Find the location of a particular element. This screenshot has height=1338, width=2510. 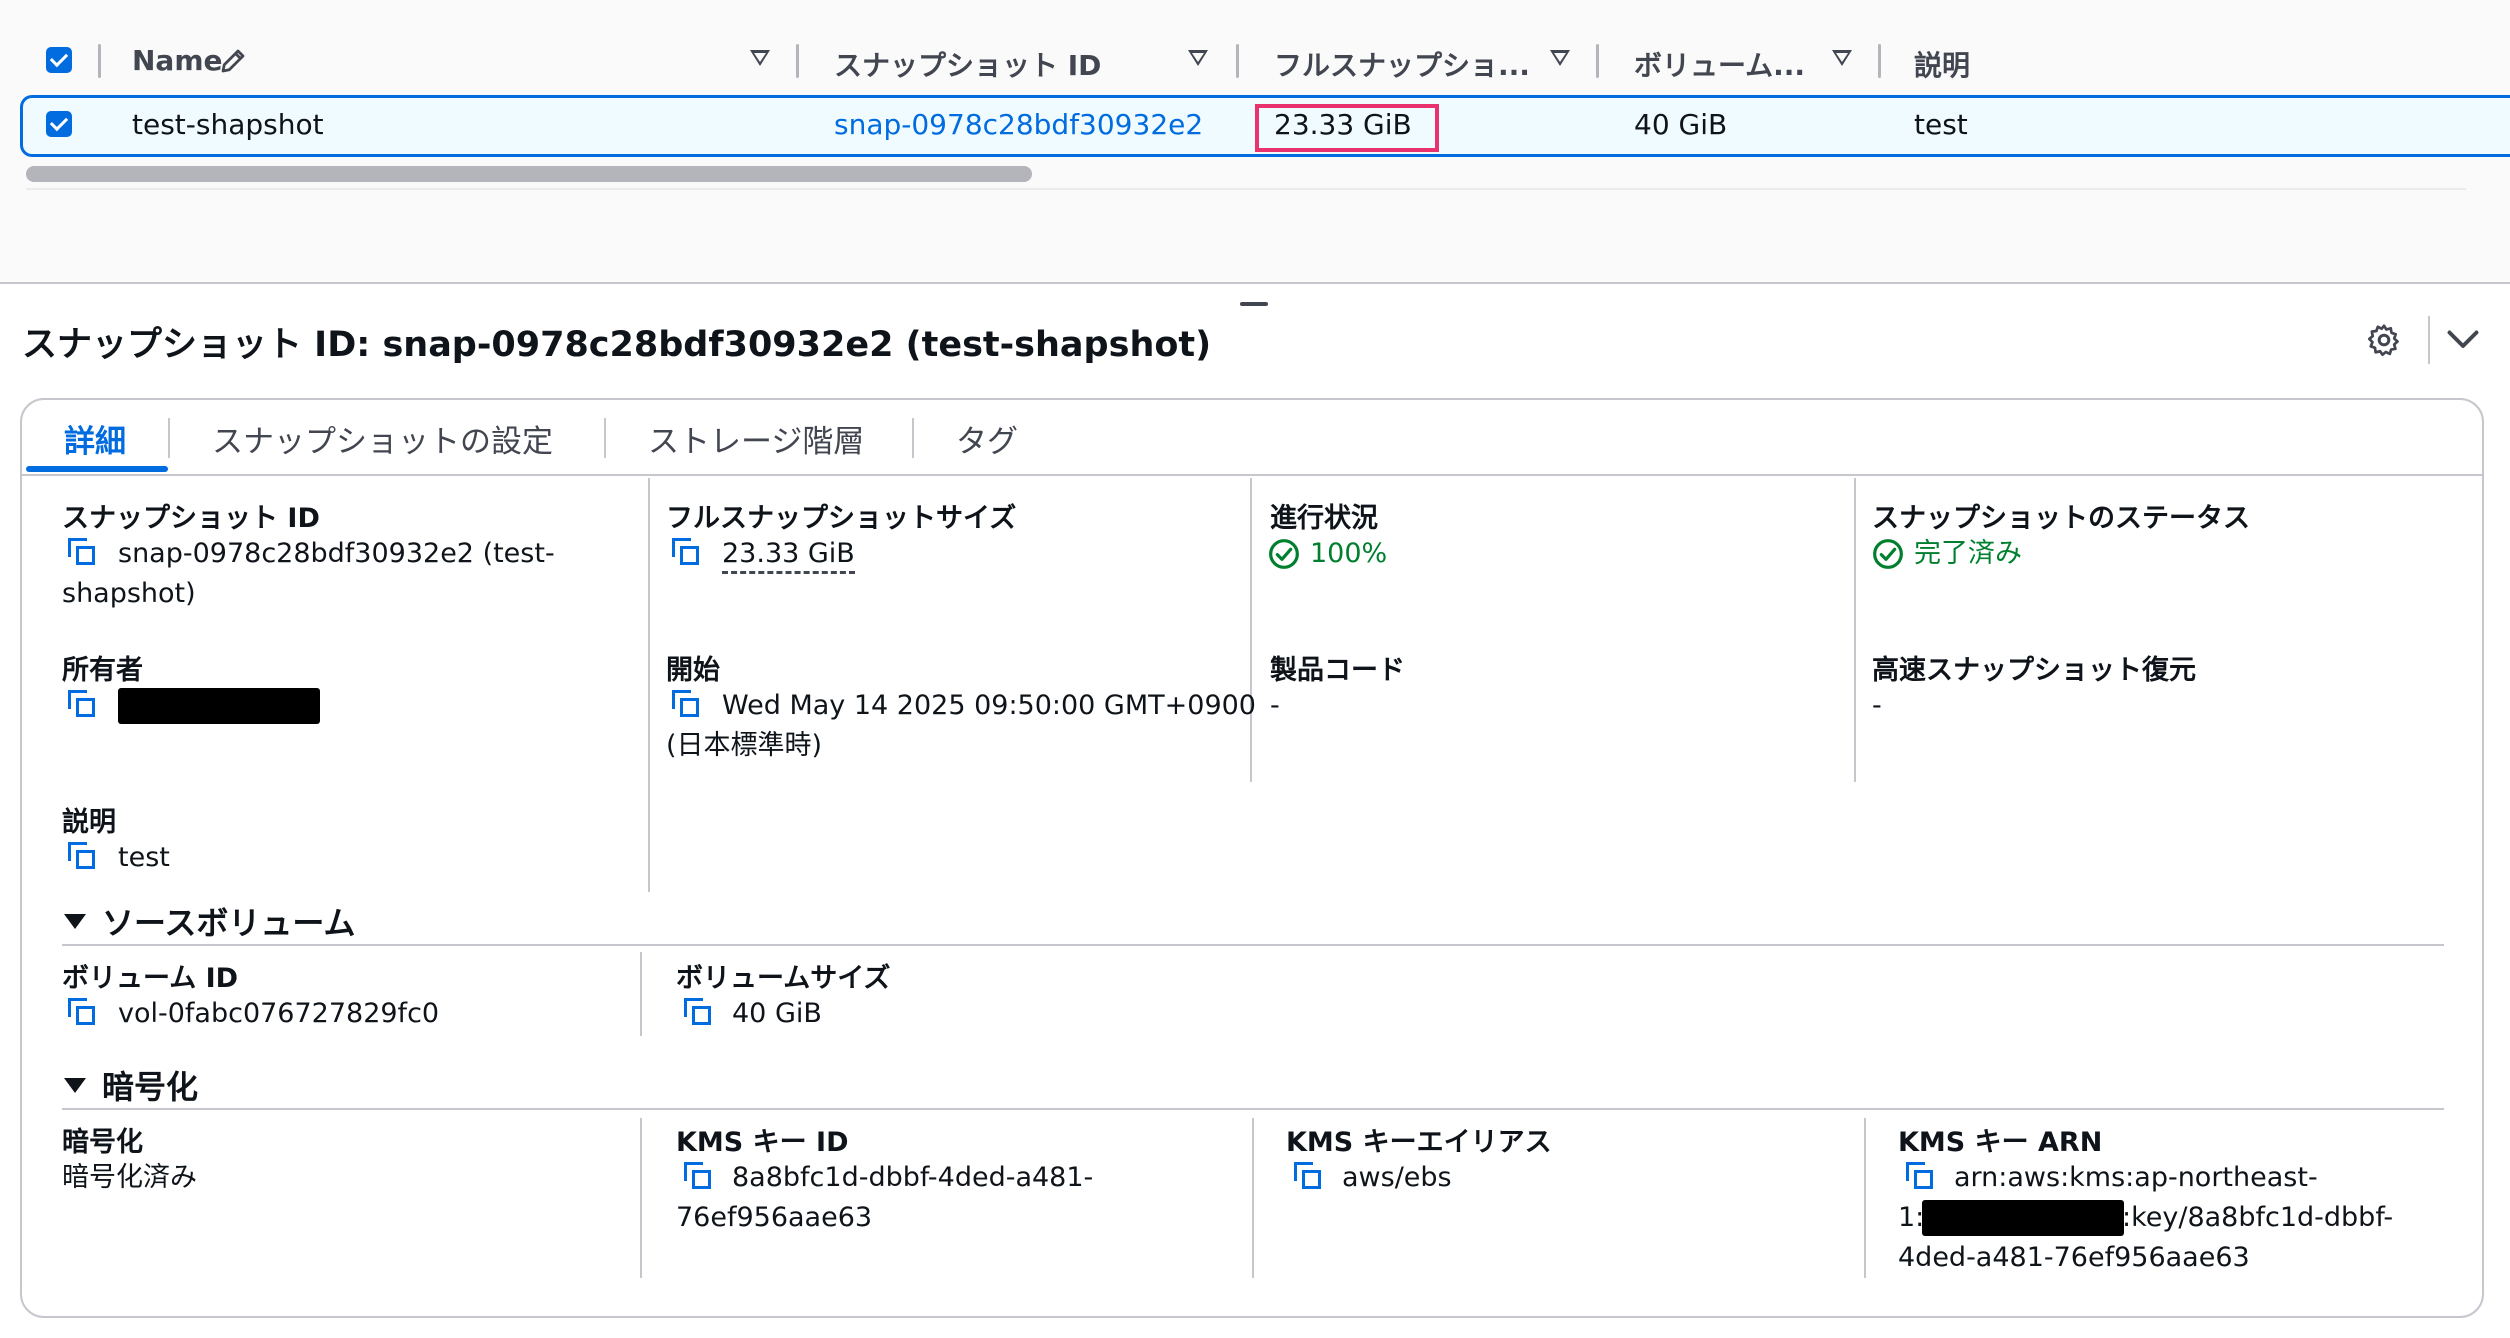

progress-value: 100% is located at coordinates (1349, 553).